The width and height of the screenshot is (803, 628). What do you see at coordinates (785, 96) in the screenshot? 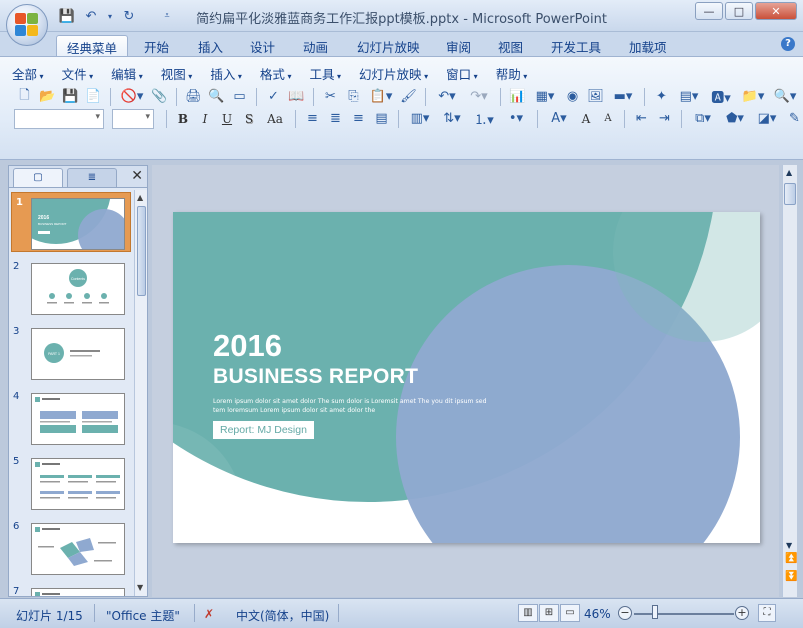
I see `find-icon: 🔍▾` at bounding box center [785, 96].